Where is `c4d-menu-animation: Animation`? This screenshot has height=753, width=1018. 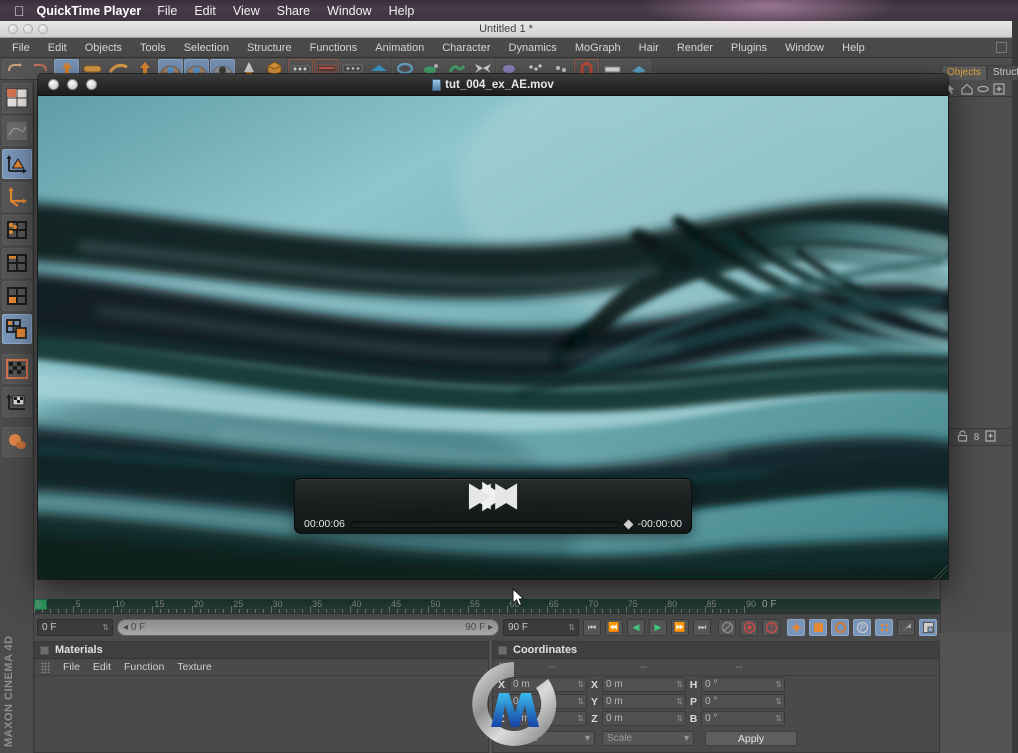 c4d-menu-animation: Animation is located at coordinates (399, 48).